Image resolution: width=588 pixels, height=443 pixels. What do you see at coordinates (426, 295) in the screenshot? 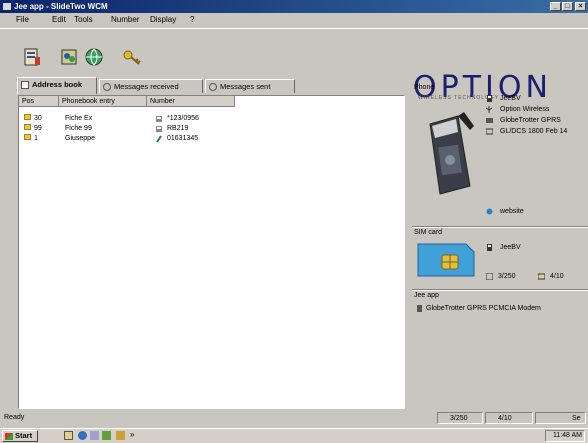
I see `jee-group-label: Jee app` at bounding box center [426, 295].